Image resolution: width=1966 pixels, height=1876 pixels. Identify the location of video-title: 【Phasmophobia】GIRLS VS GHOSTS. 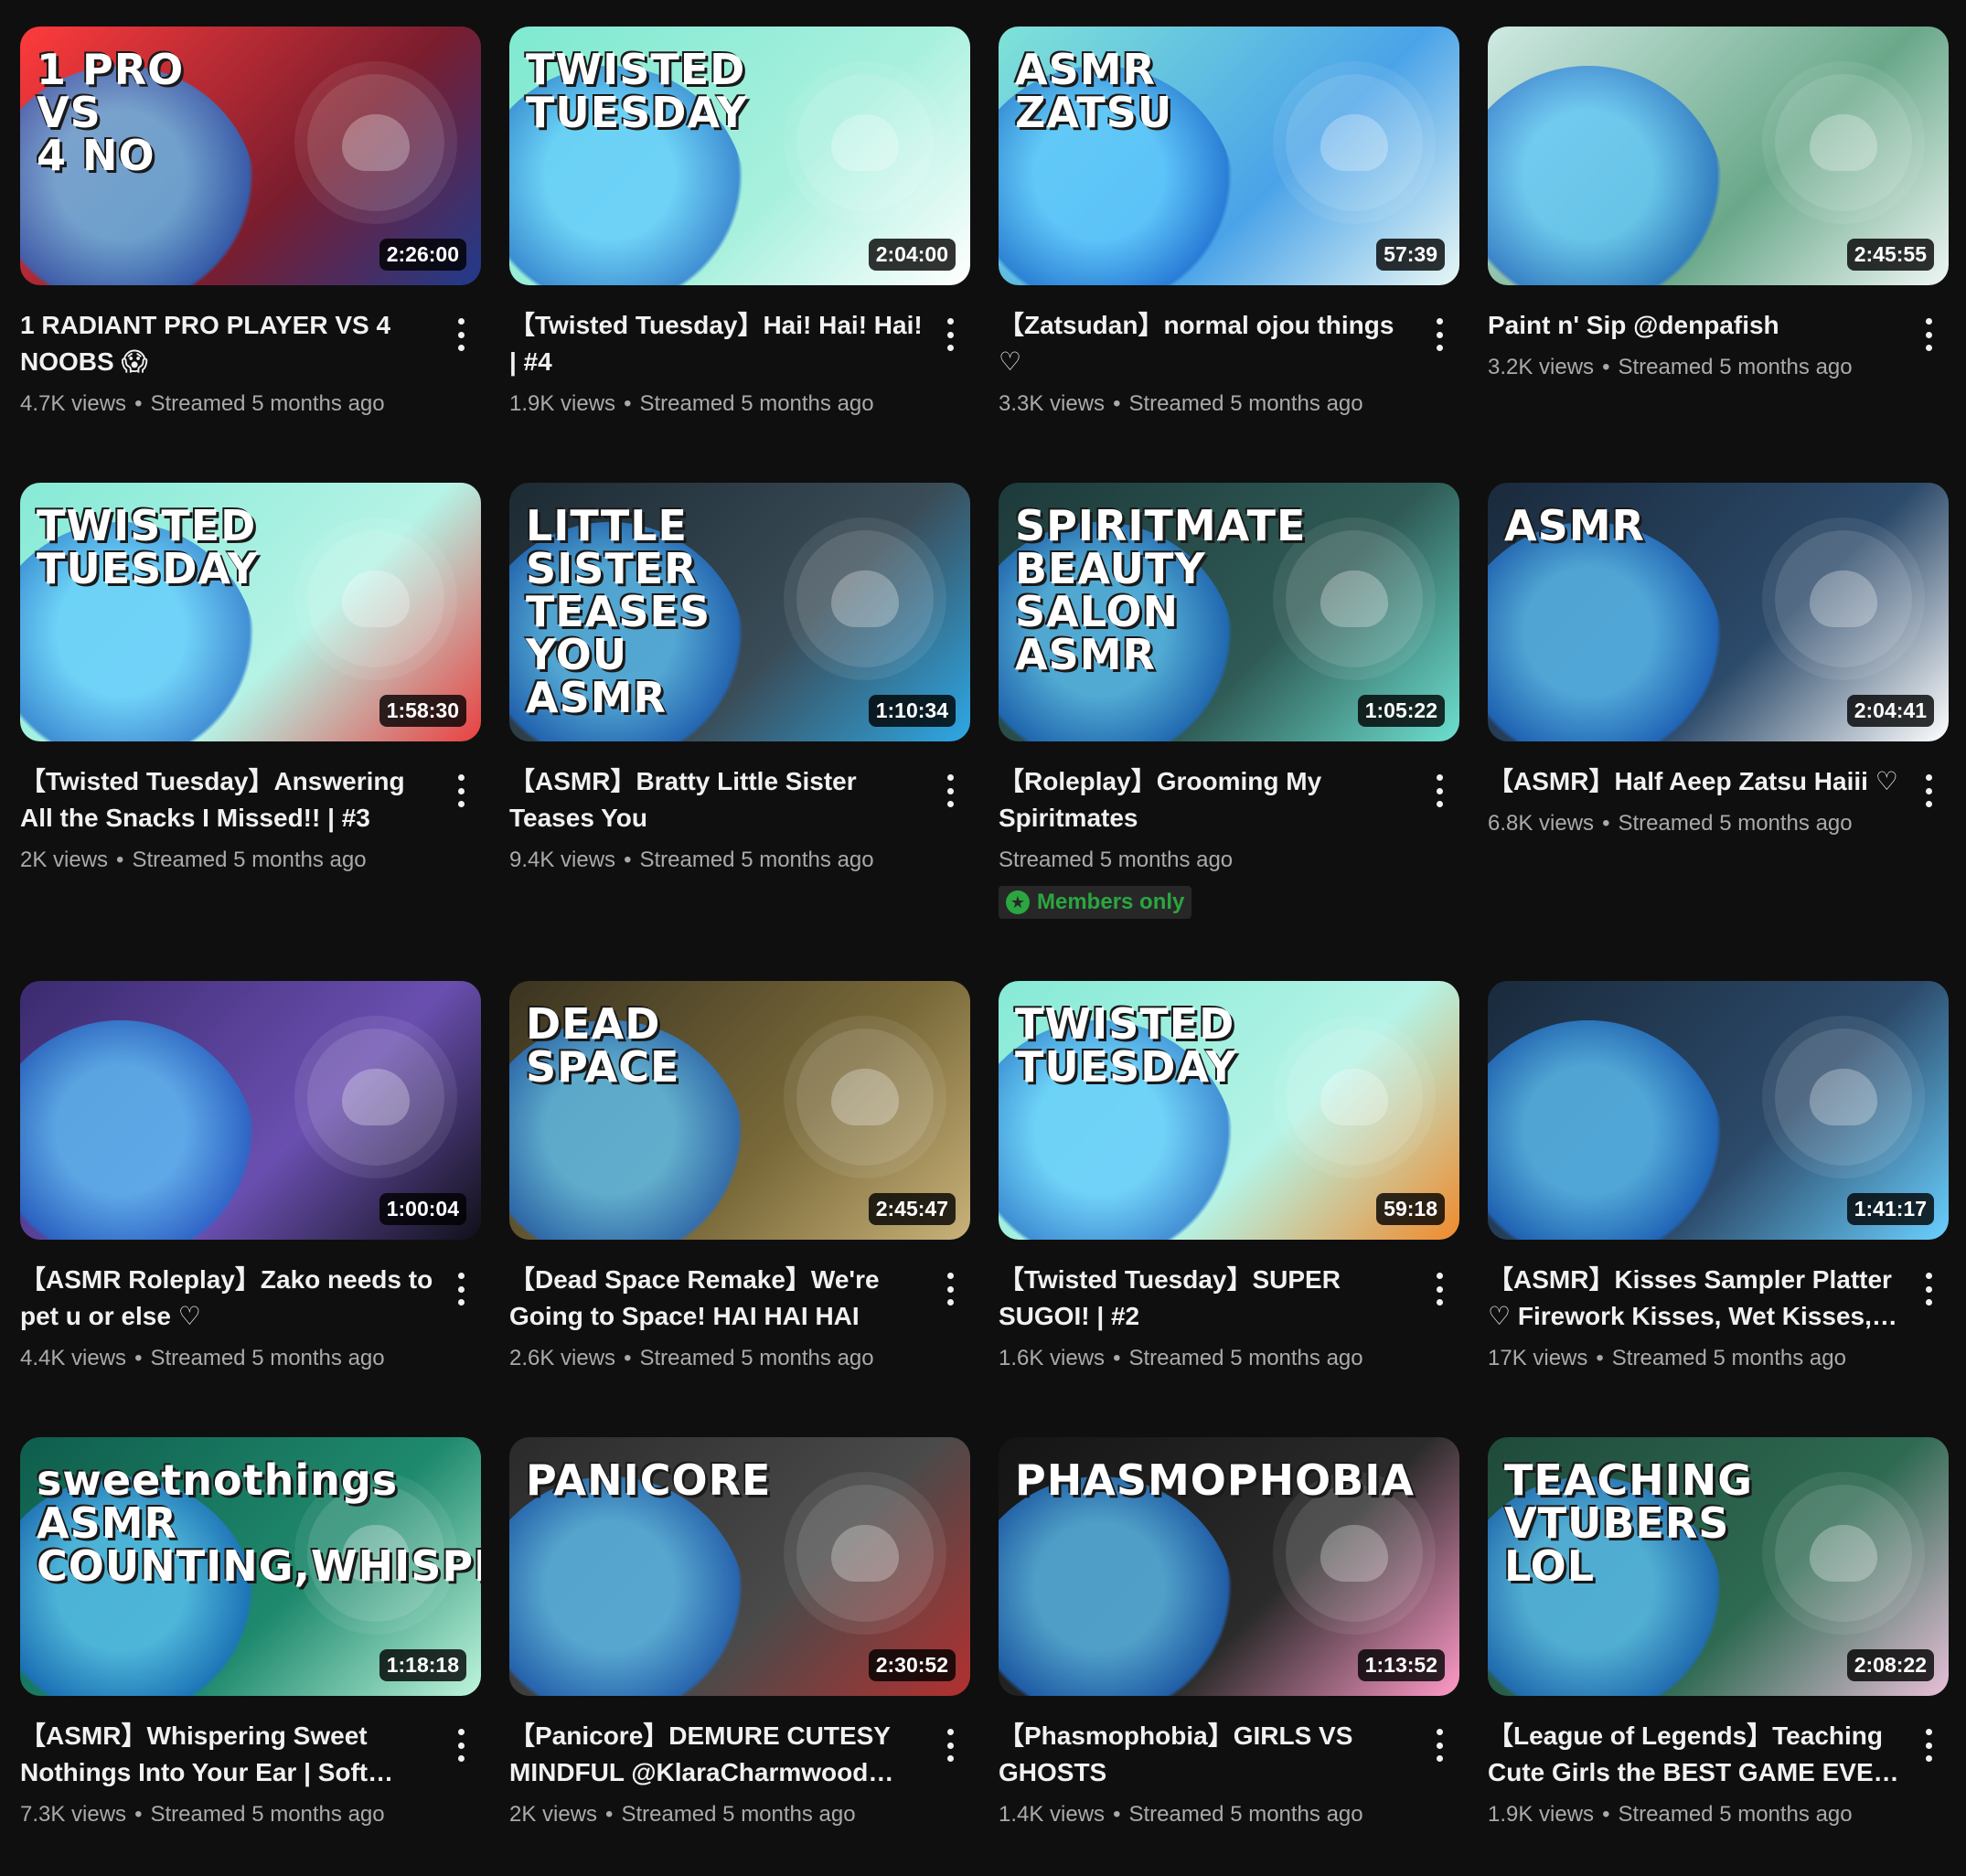
(1205, 1754).